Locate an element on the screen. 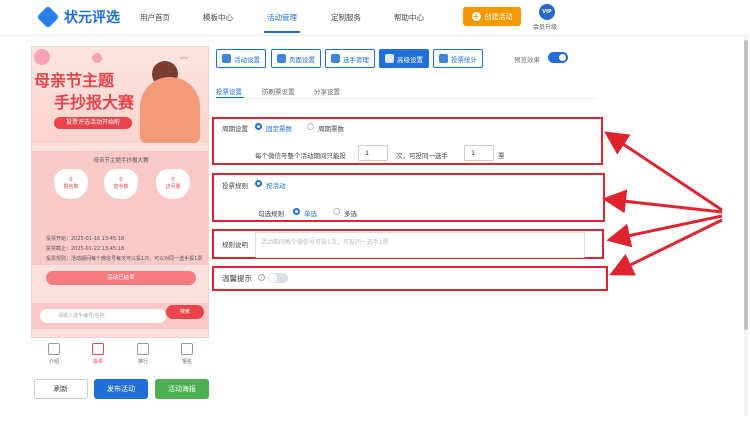  tab-vote-stats: 投票统计 is located at coordinates (458, 58).